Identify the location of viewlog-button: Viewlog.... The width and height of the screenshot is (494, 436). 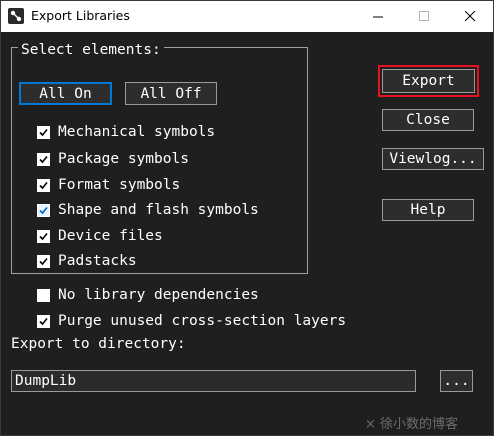
(433, 159).